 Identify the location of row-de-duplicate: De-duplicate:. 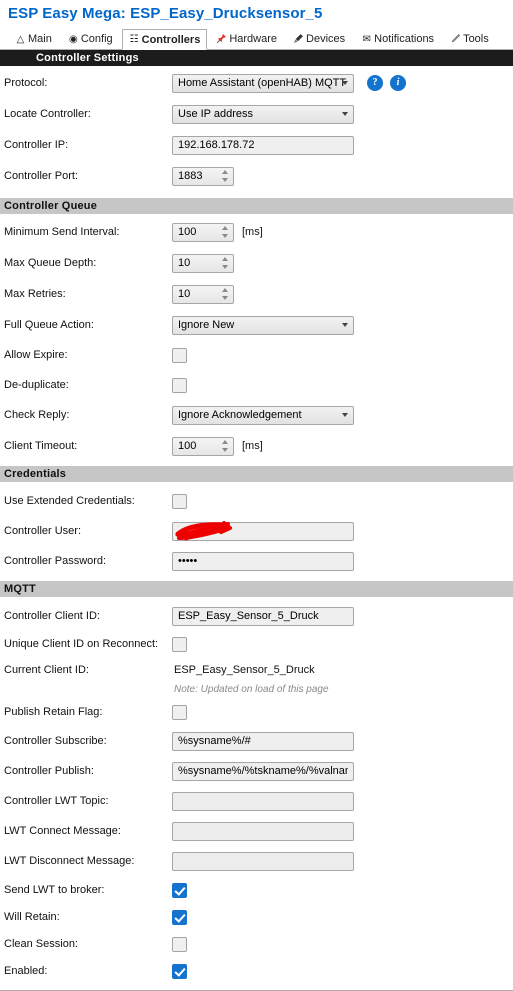
(256, 385).